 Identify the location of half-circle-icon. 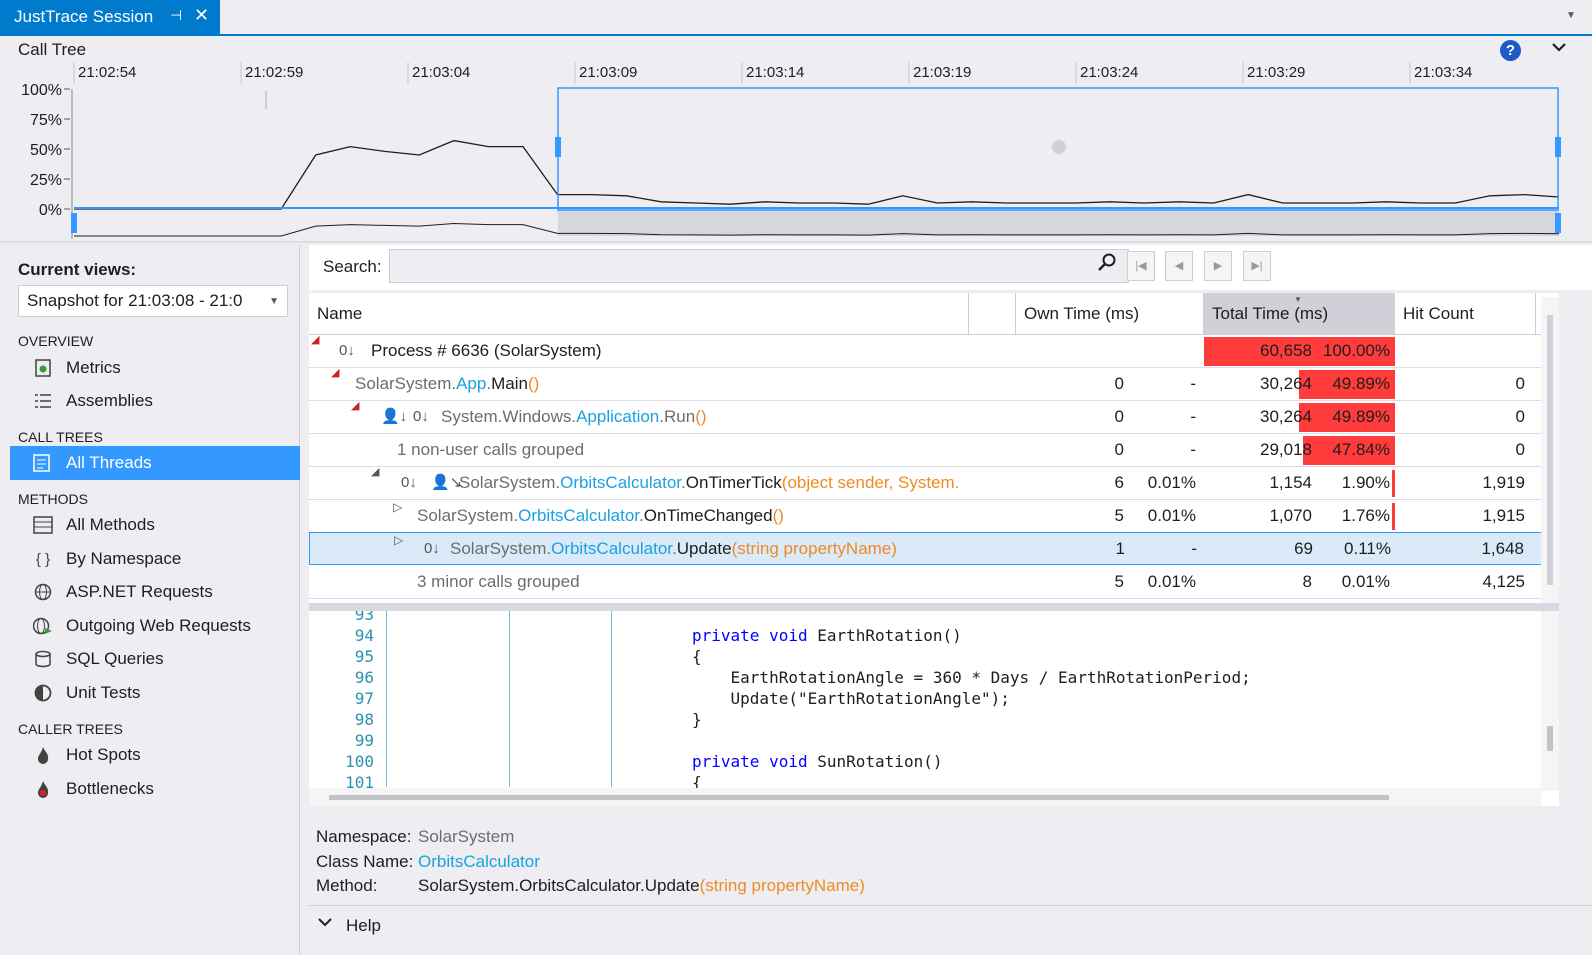
(43, 693).